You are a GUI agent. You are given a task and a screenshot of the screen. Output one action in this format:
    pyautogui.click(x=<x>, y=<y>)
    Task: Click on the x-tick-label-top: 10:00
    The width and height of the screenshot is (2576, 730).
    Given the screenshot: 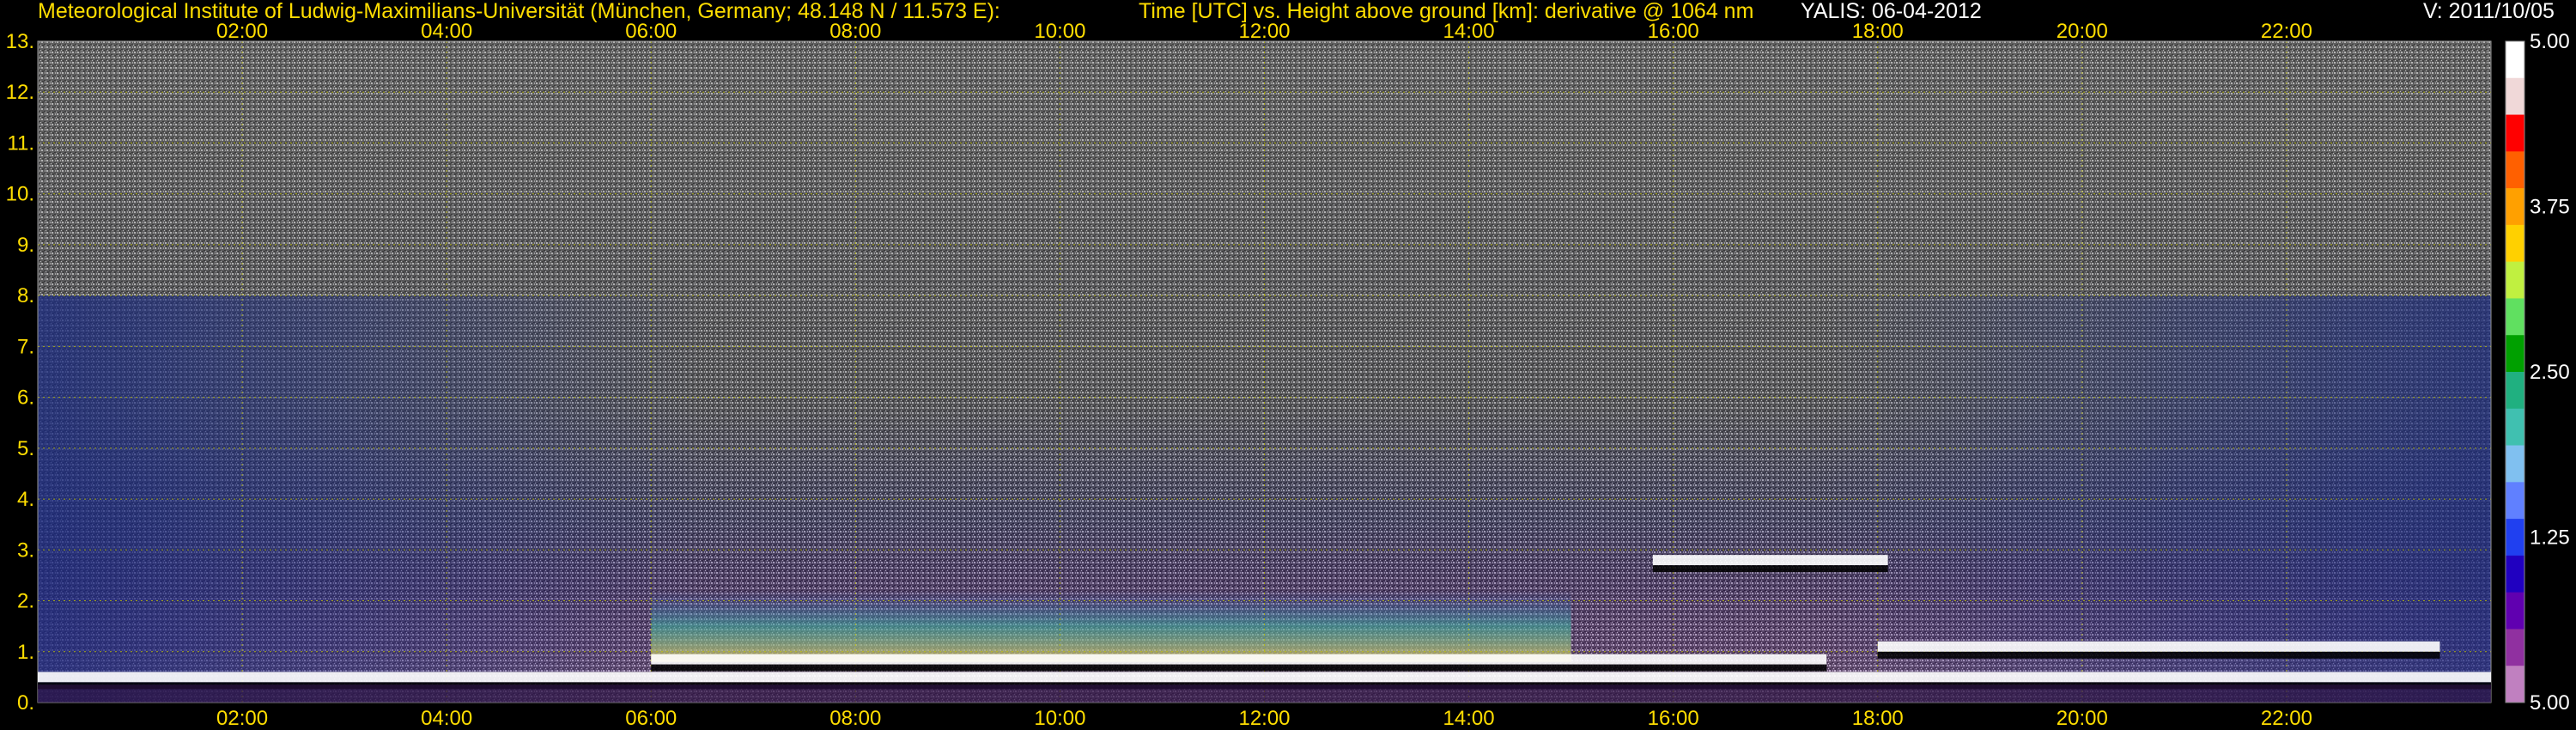 What is the action you would take?
    pyautogui.click(x=1060, y=31)
    